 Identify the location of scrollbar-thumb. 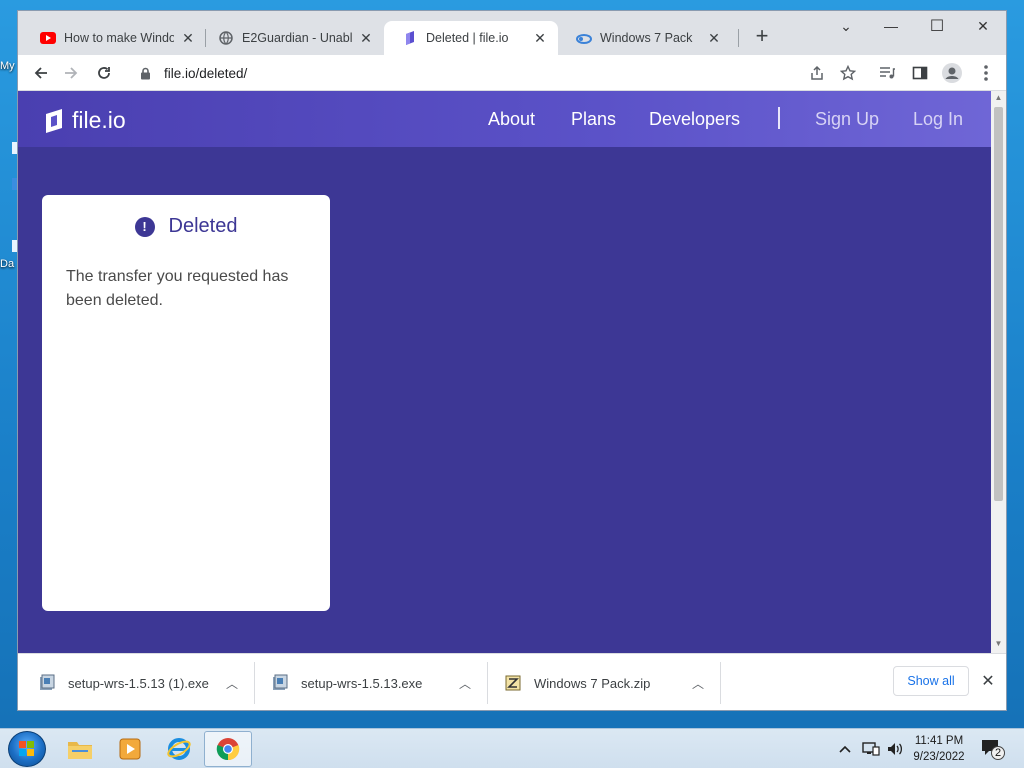
(998, 304).